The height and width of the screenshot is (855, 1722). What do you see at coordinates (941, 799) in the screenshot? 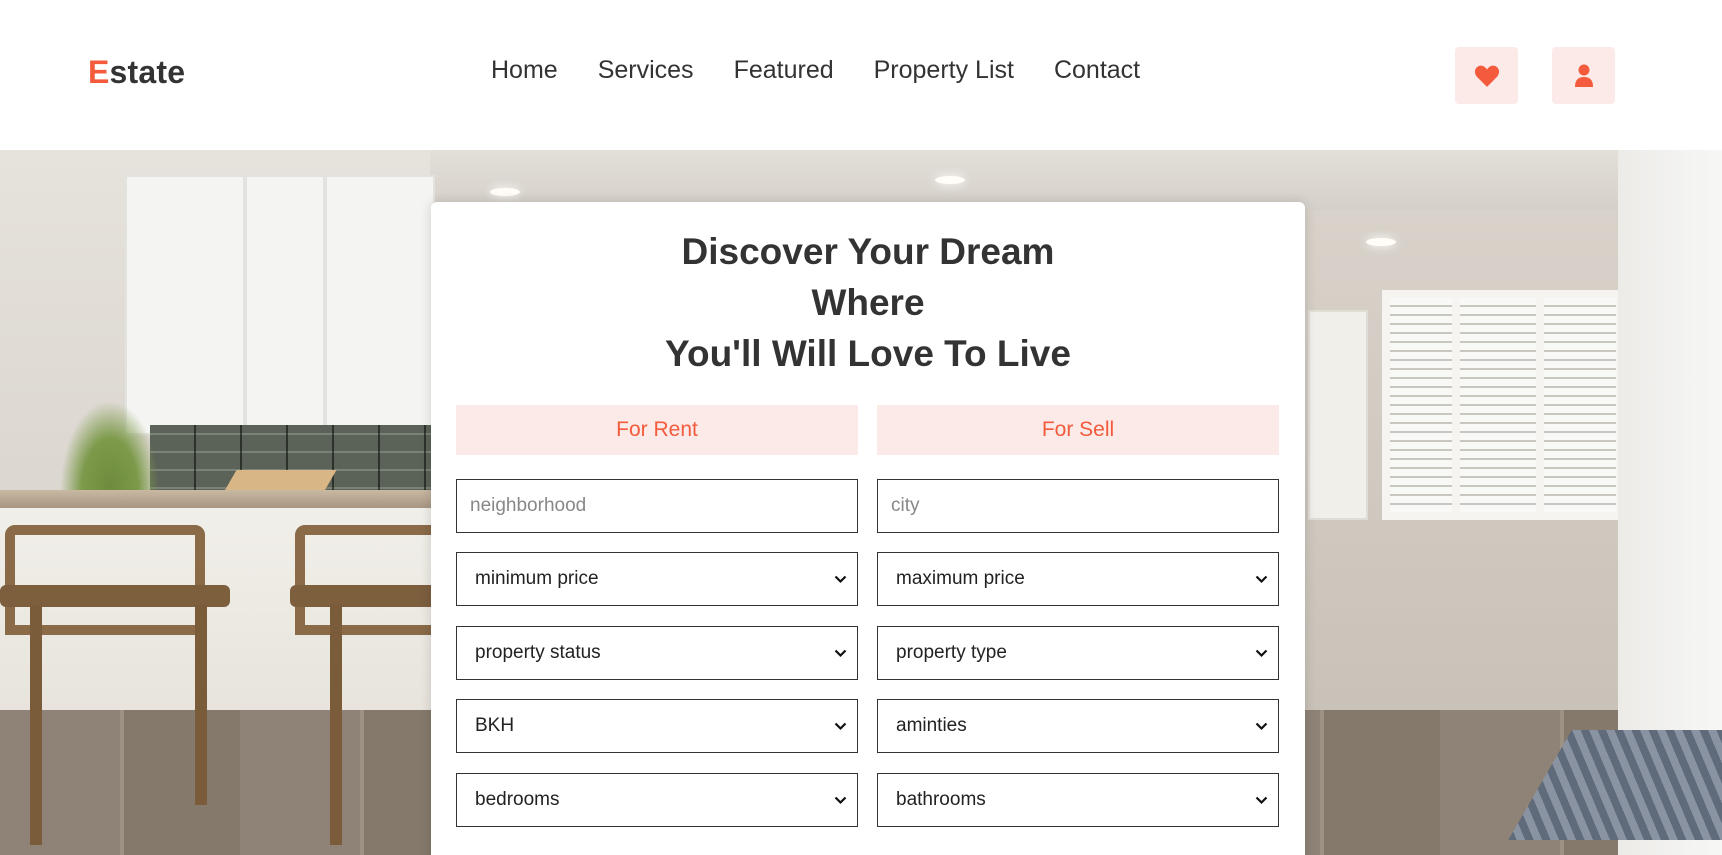
I see `select-value: bathrooms` at bounding box center [941, 799].